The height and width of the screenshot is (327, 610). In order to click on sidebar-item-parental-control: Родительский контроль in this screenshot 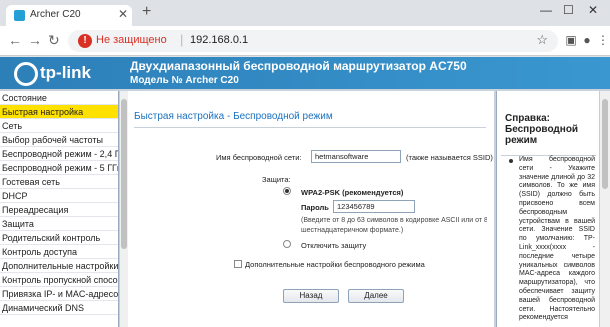, I will do `click(59, 238)`.